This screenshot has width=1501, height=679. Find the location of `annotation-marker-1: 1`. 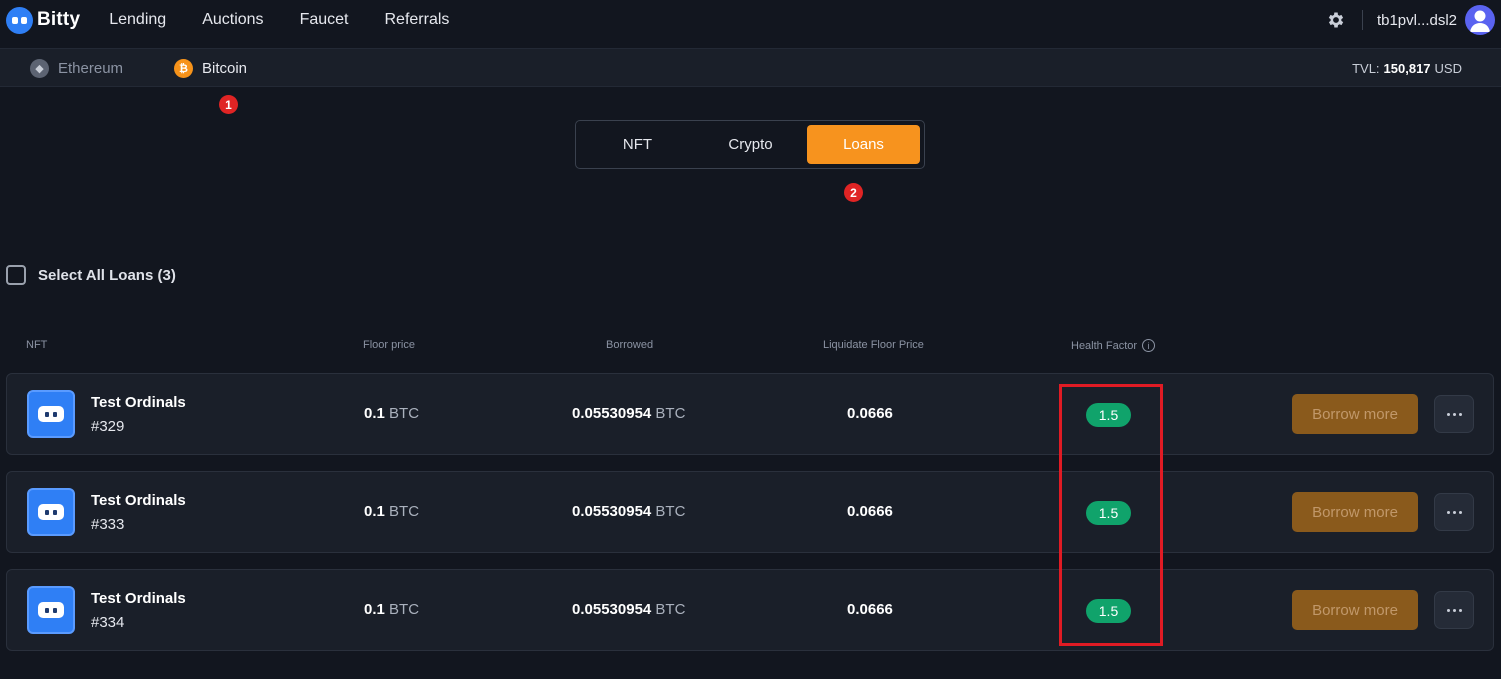

annotation-marker-1: 1 is located at coordinates (228, 104).